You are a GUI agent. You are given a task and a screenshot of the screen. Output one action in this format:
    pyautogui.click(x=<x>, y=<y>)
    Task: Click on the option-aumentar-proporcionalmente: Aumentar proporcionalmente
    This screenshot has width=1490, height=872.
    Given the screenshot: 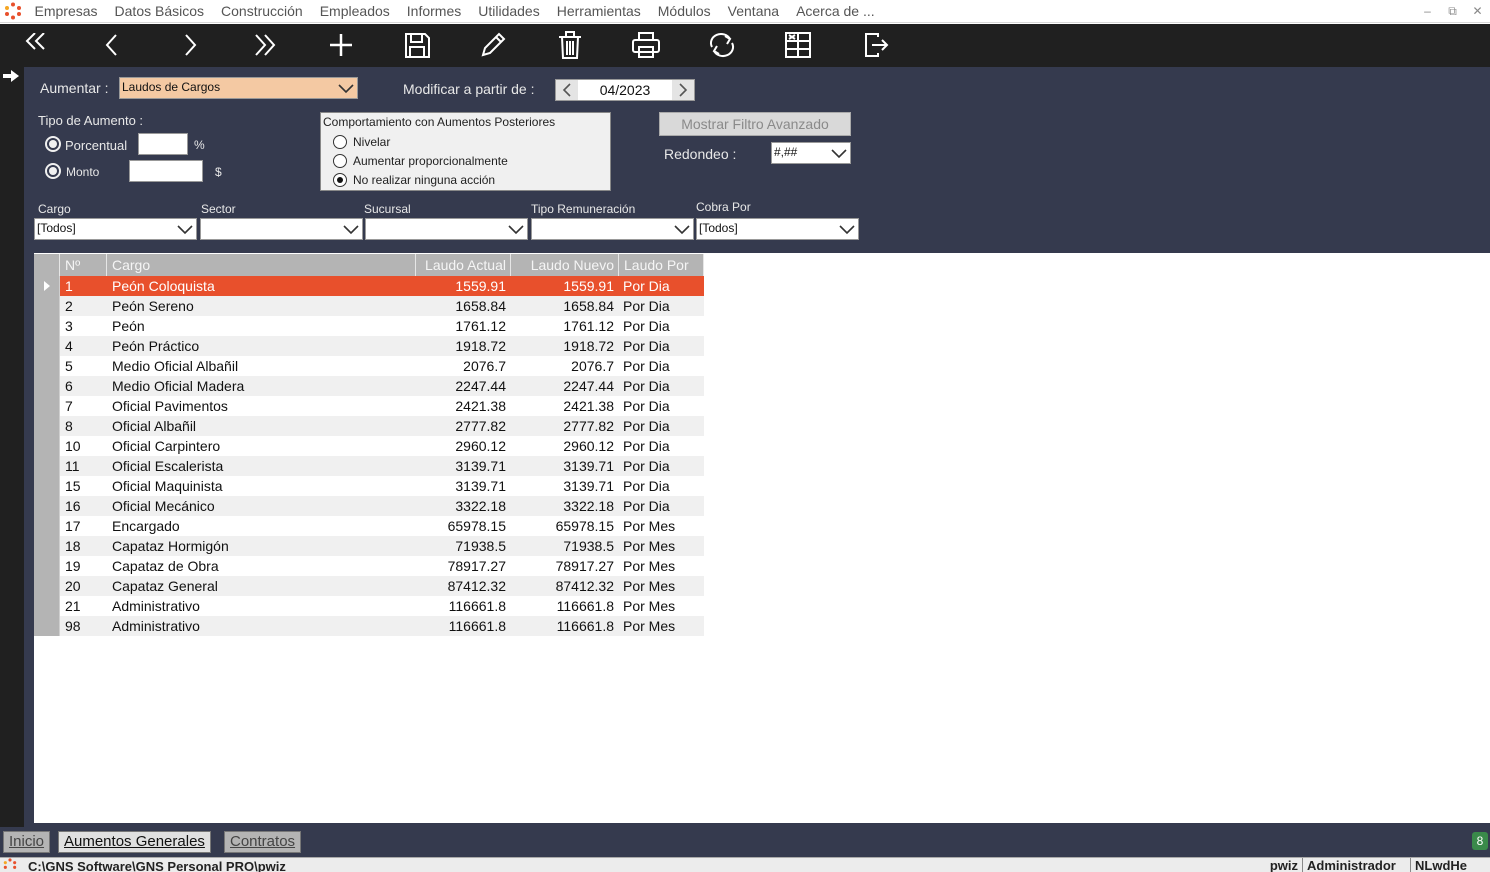 What is the action you would take?
    pyautogui.click(x=420, y=161)
    